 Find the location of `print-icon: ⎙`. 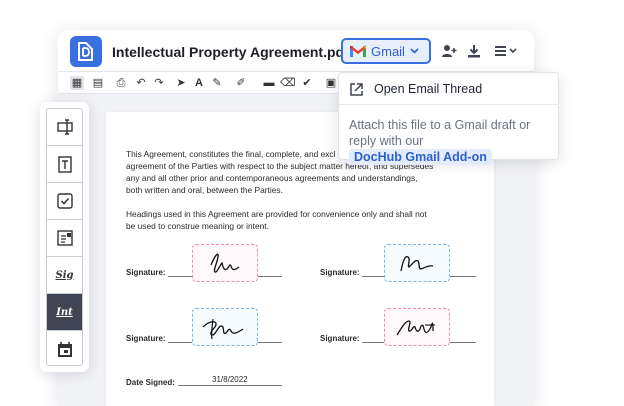

print-icon: ⎙ is located at coordinates (121, 83).